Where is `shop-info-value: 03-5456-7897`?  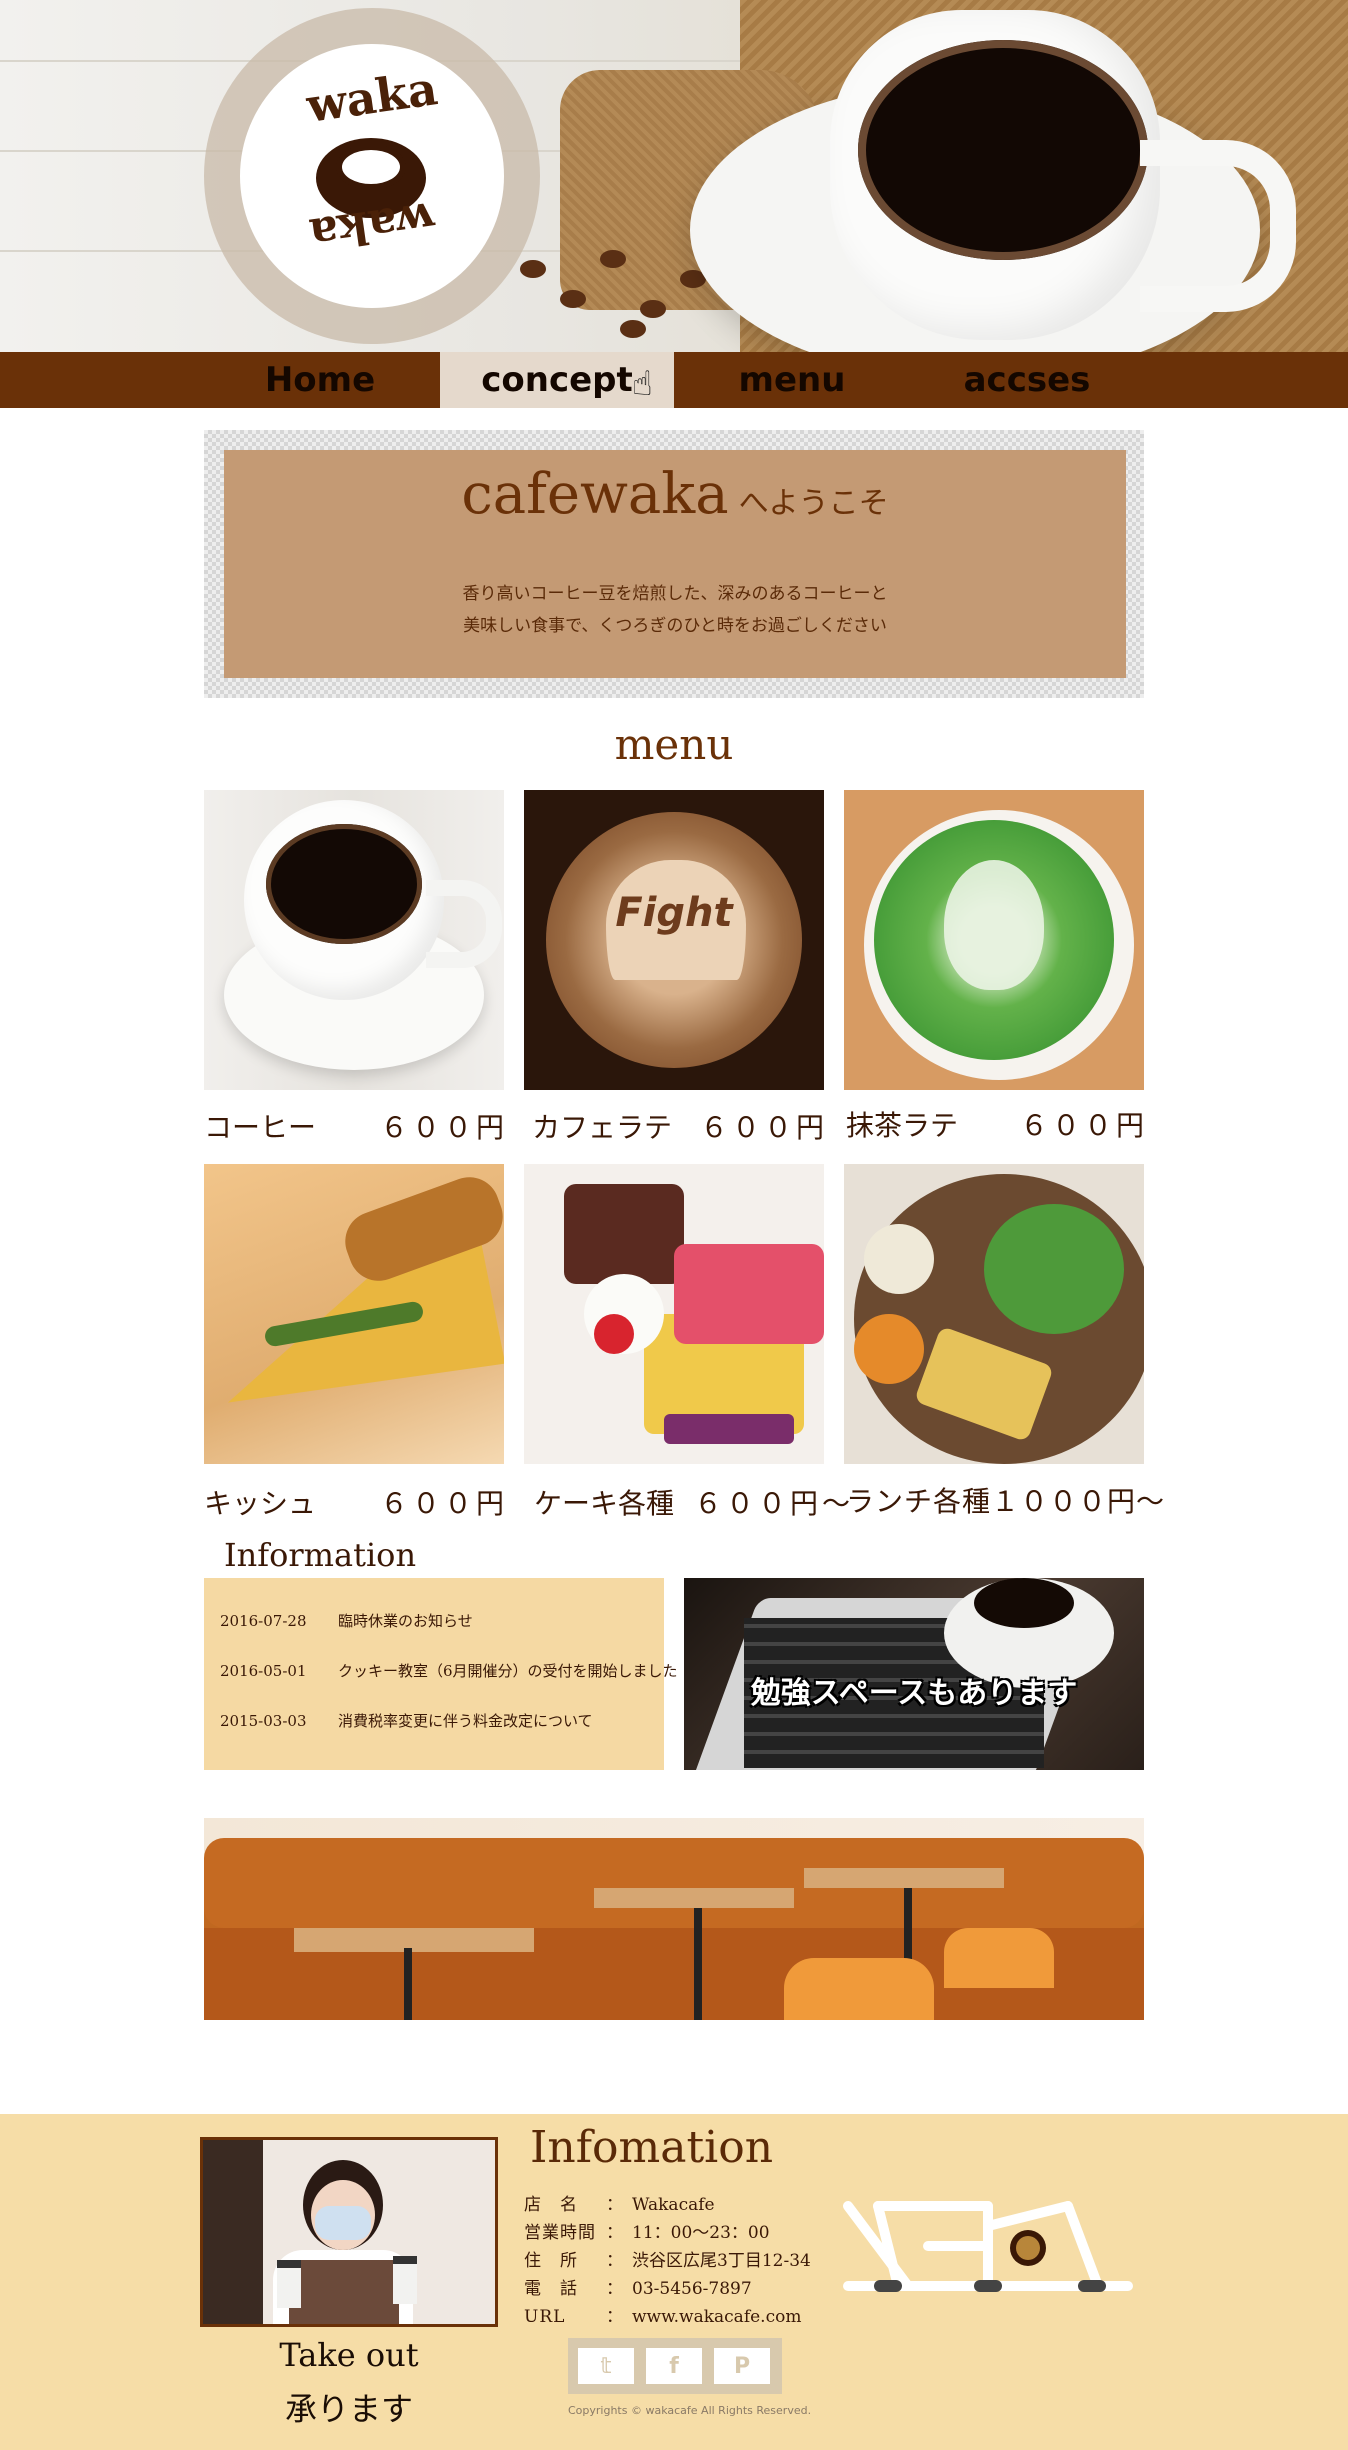
shop-info-value: 03-5456-7897 is located at coordinates (692, 2289).